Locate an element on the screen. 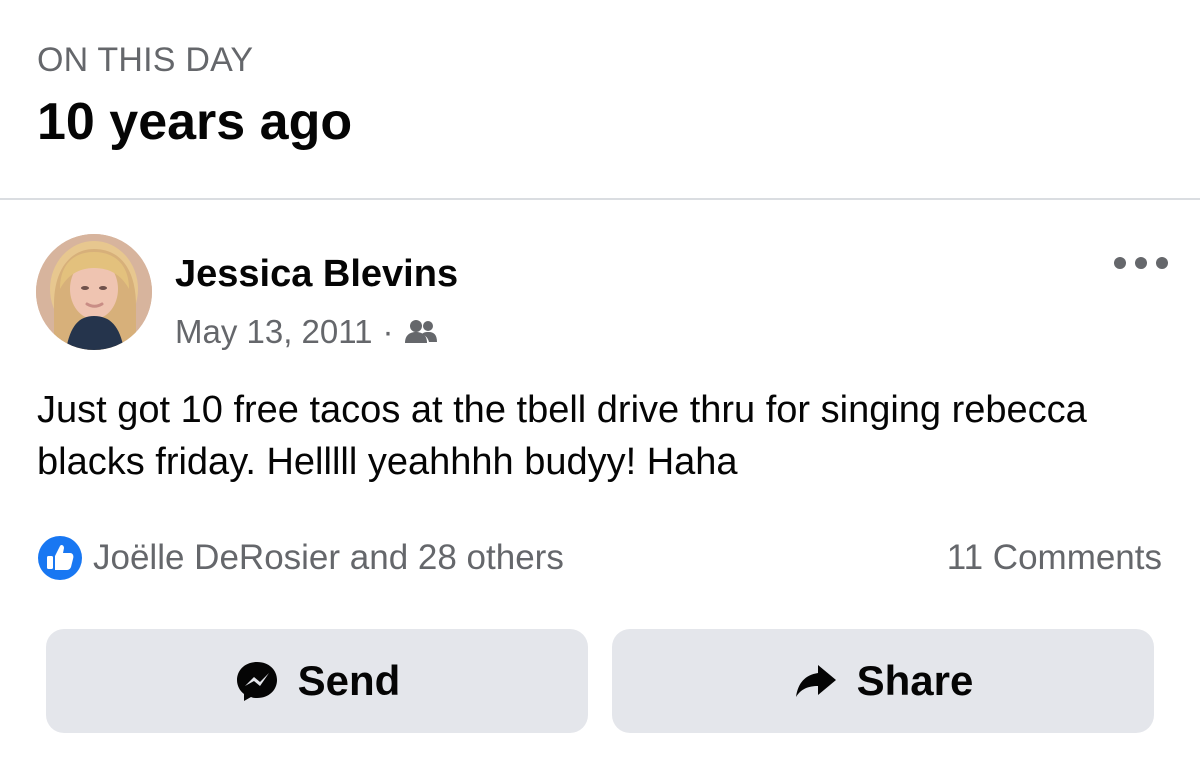 The image size is (1200, 780). share-label: Share is located at coordinates (915, 680).